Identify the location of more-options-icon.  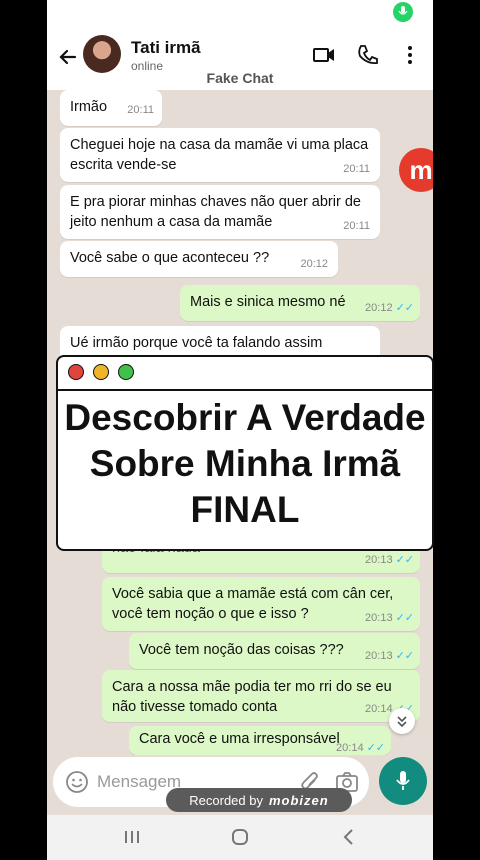
(410, 55).